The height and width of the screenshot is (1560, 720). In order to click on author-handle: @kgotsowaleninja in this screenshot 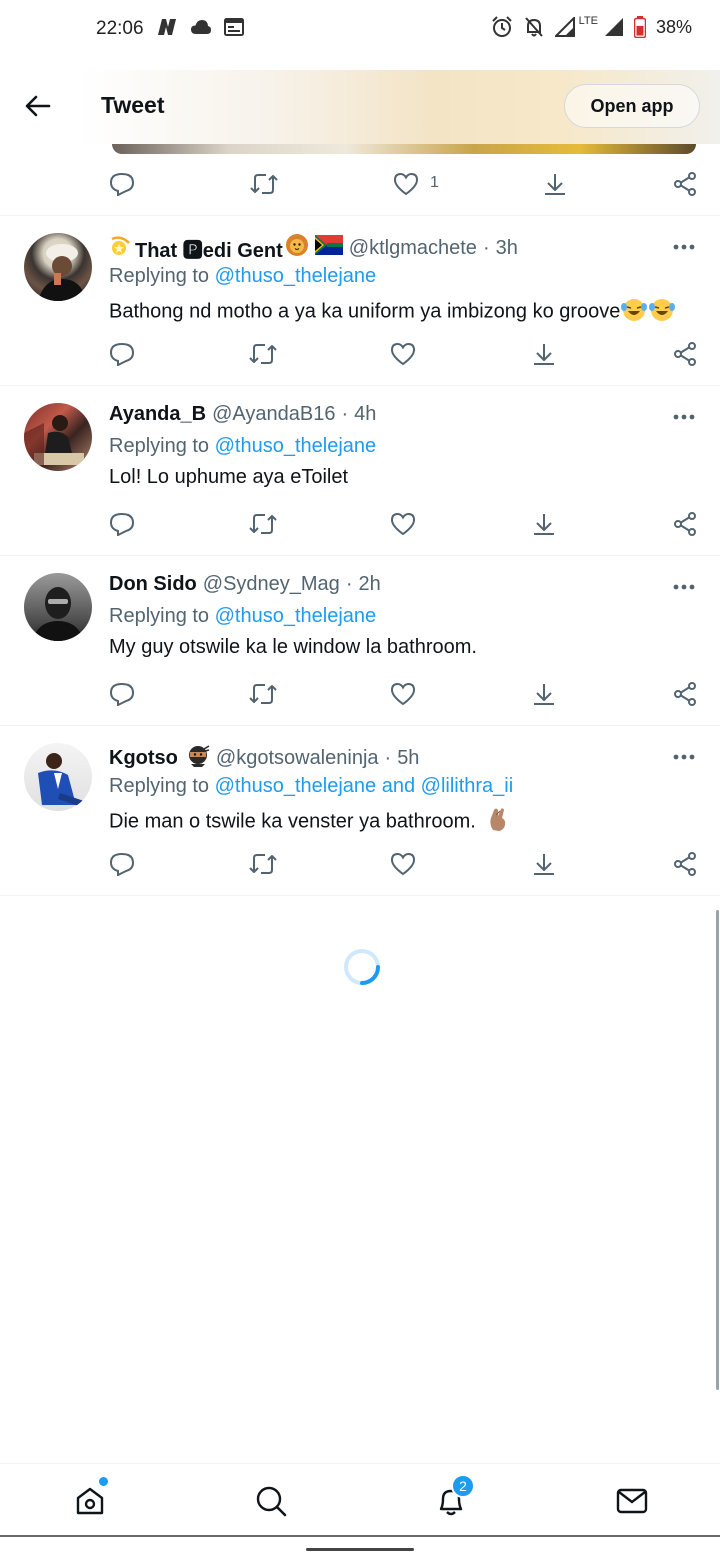, I will do `click(297, 758)`.